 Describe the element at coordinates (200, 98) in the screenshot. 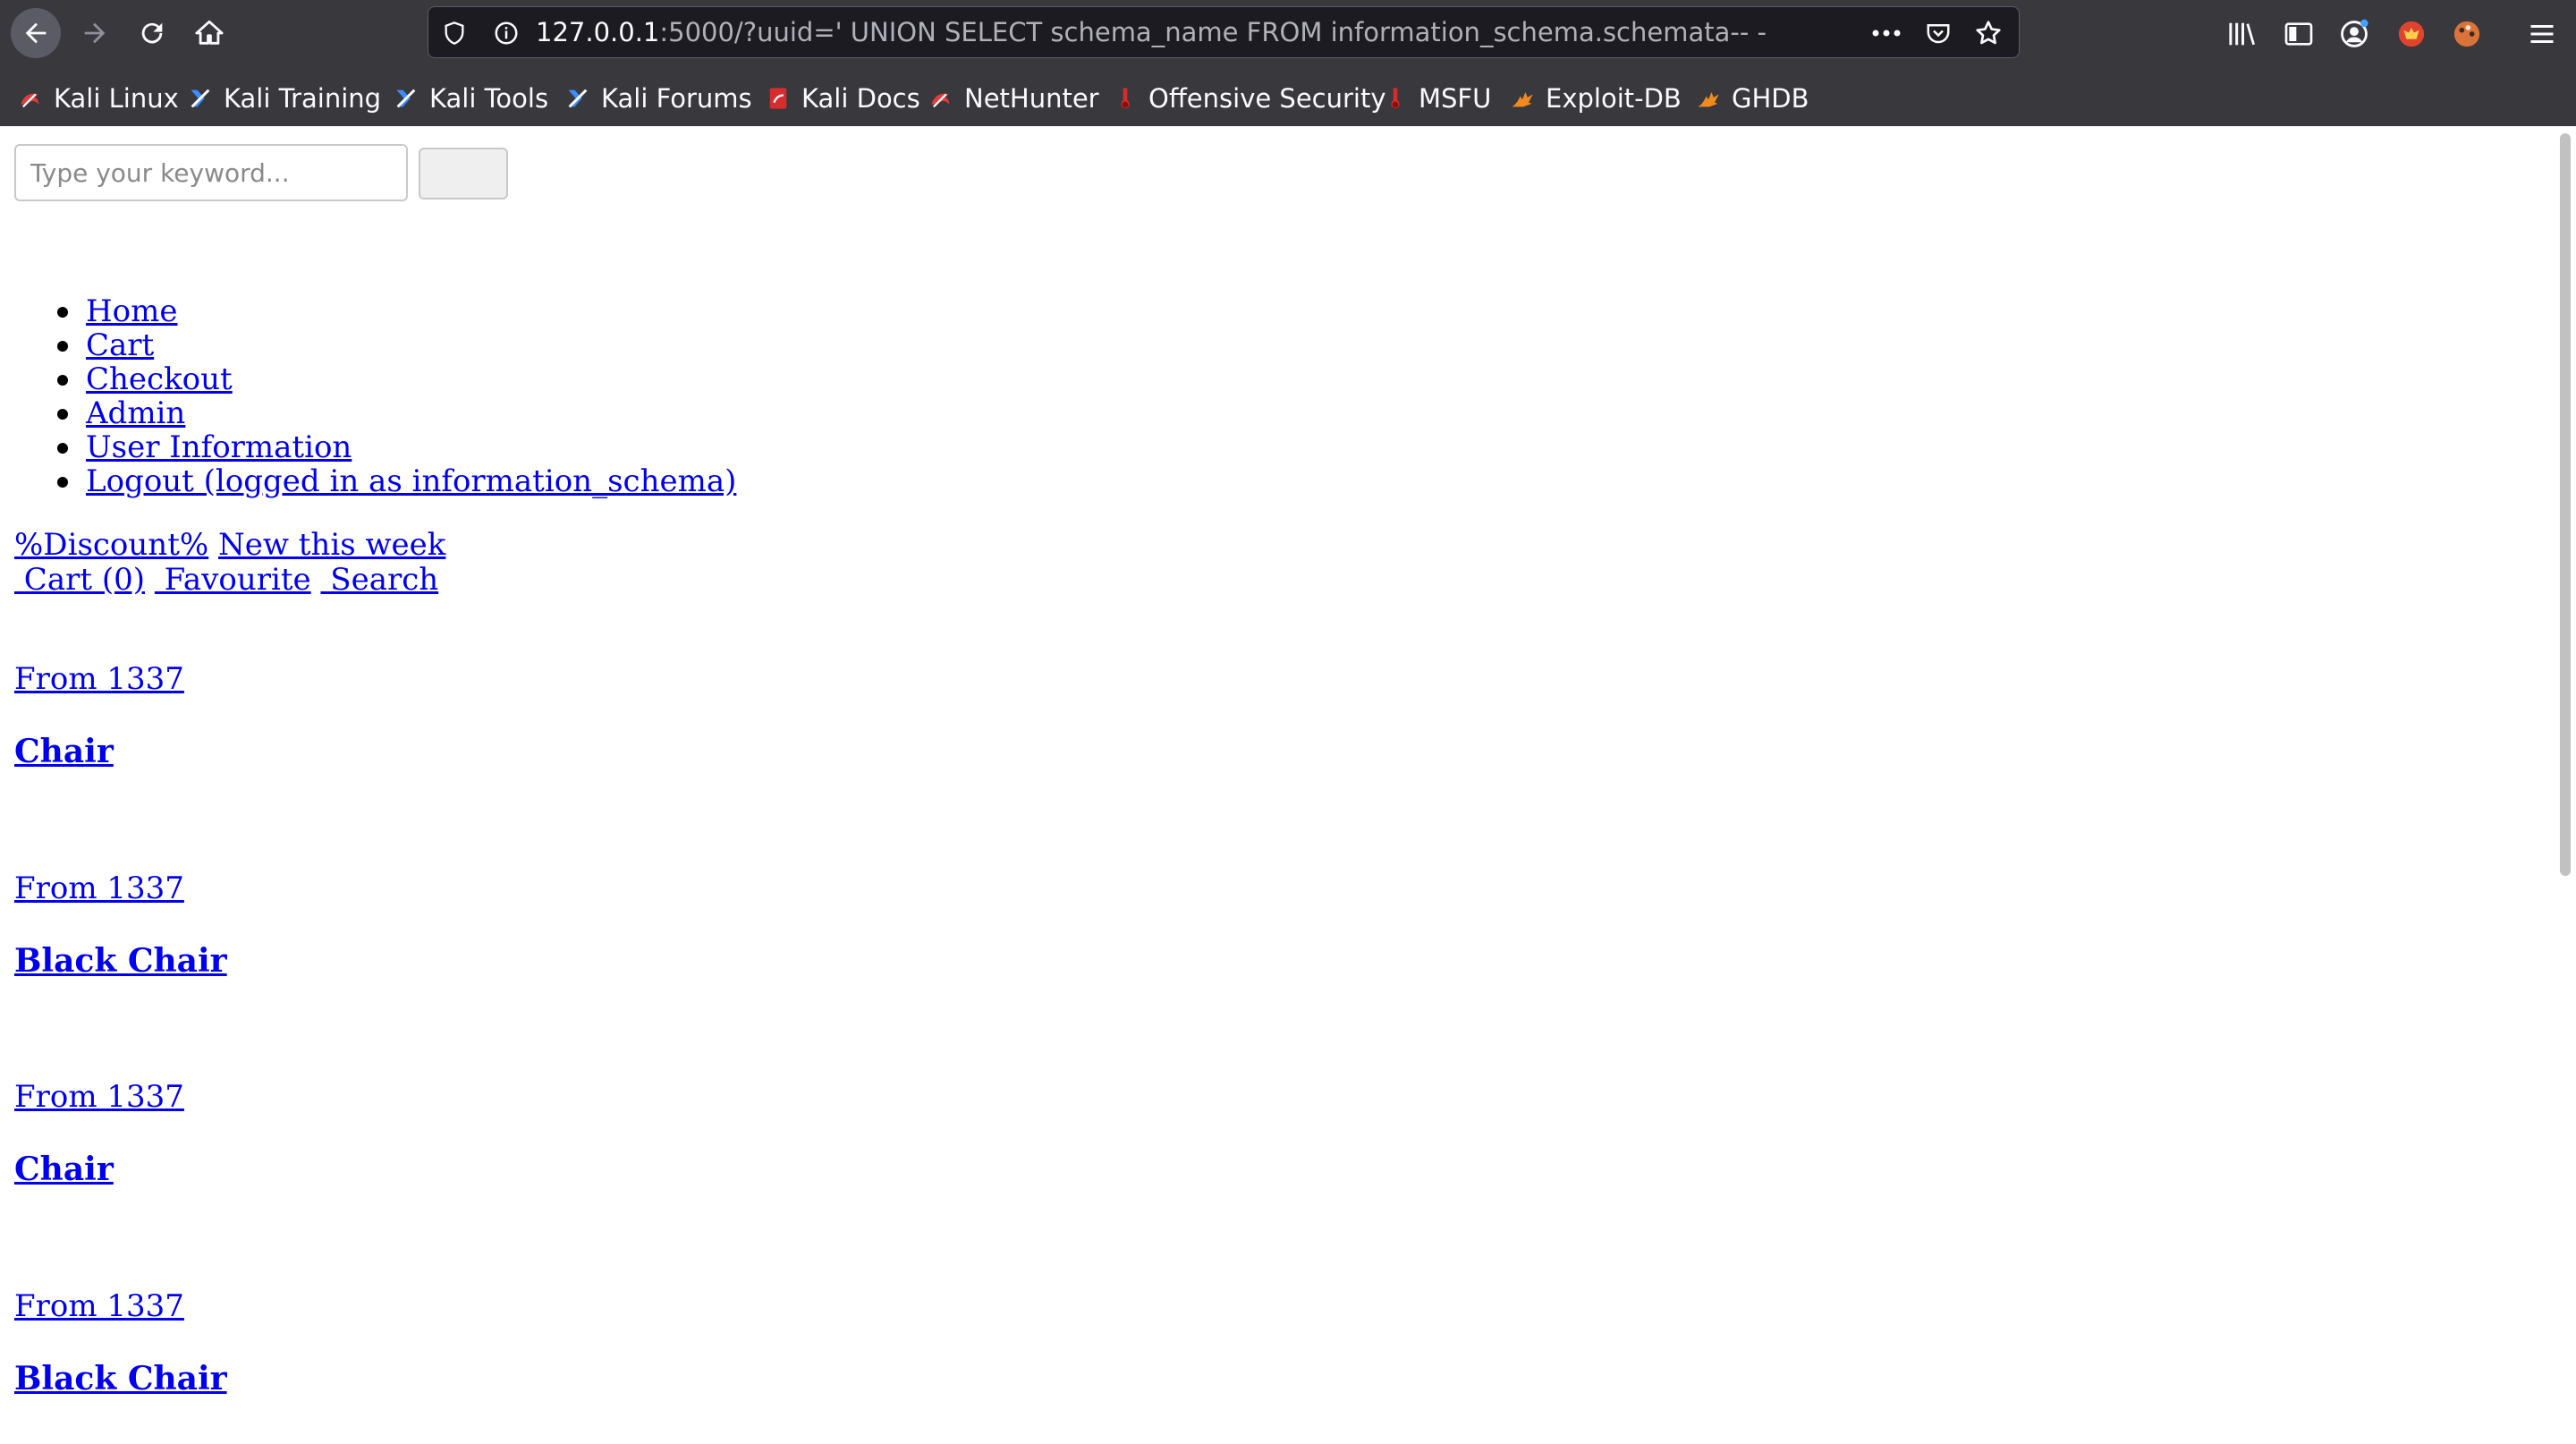

I see `kali-training-icon` at that location.